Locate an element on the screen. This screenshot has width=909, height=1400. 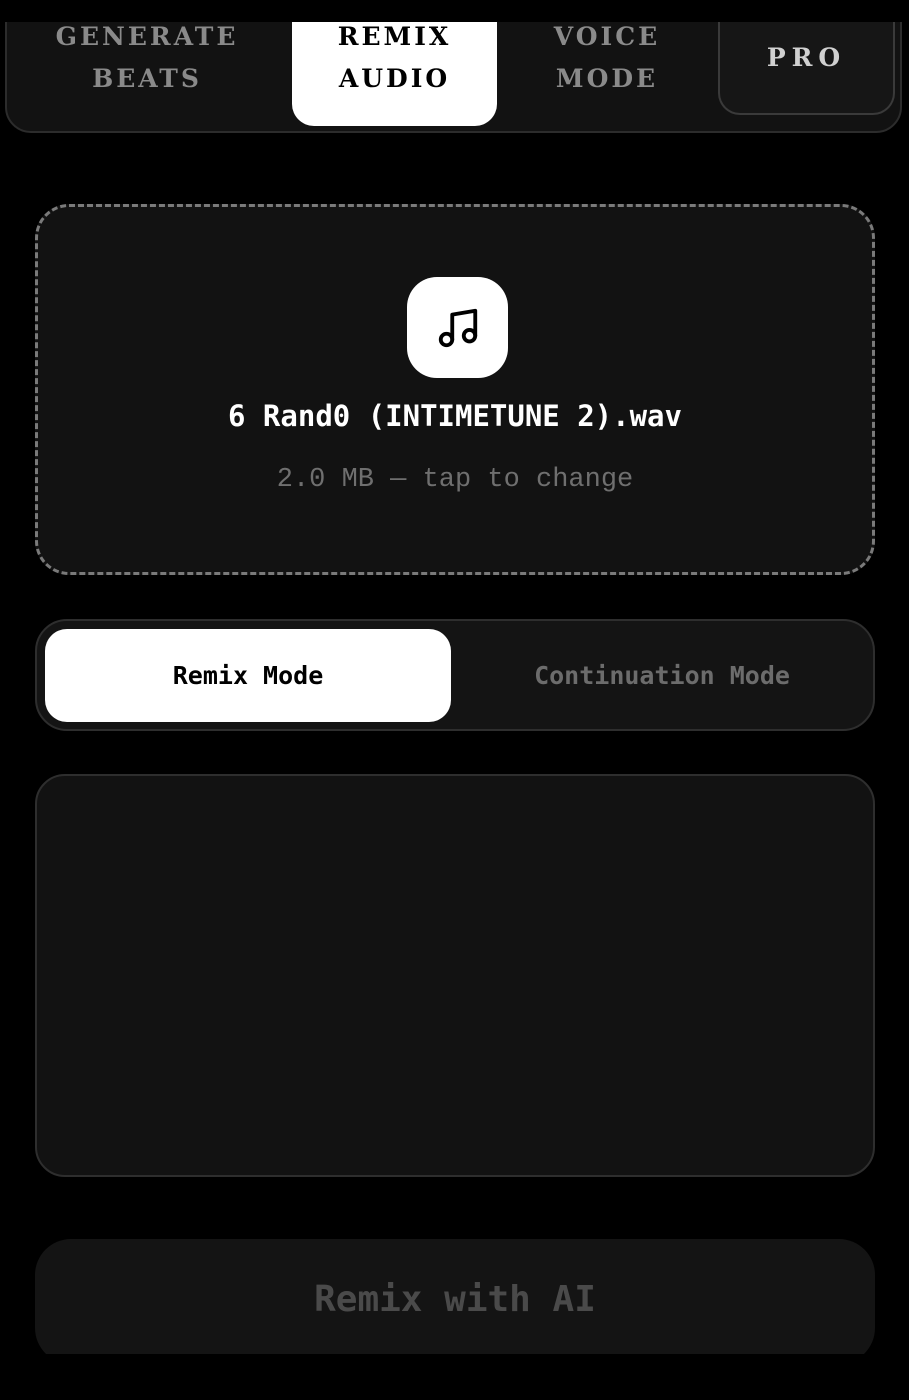
remix-with-ai-button: Remix with AI is located at coordinates (455, 1301).